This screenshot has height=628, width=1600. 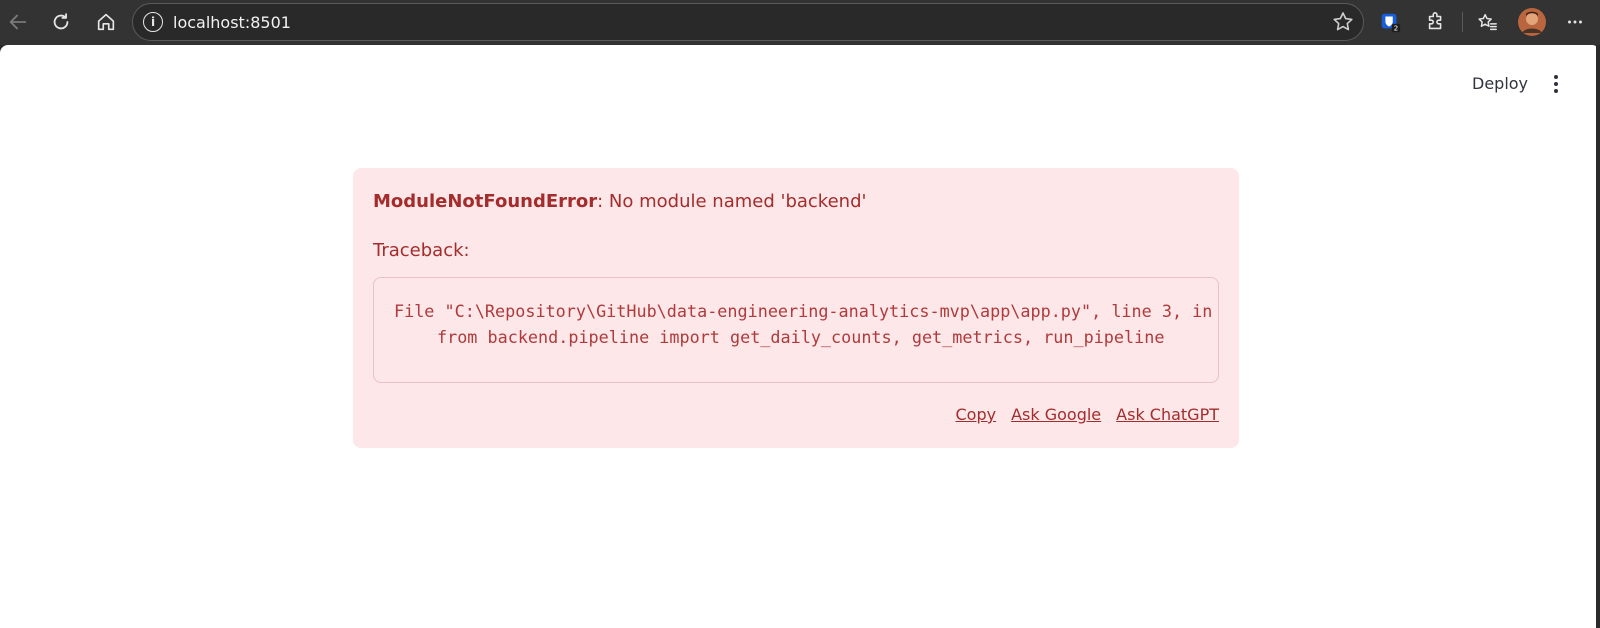 I want to click on avatar, so click(x=1532, y=22).